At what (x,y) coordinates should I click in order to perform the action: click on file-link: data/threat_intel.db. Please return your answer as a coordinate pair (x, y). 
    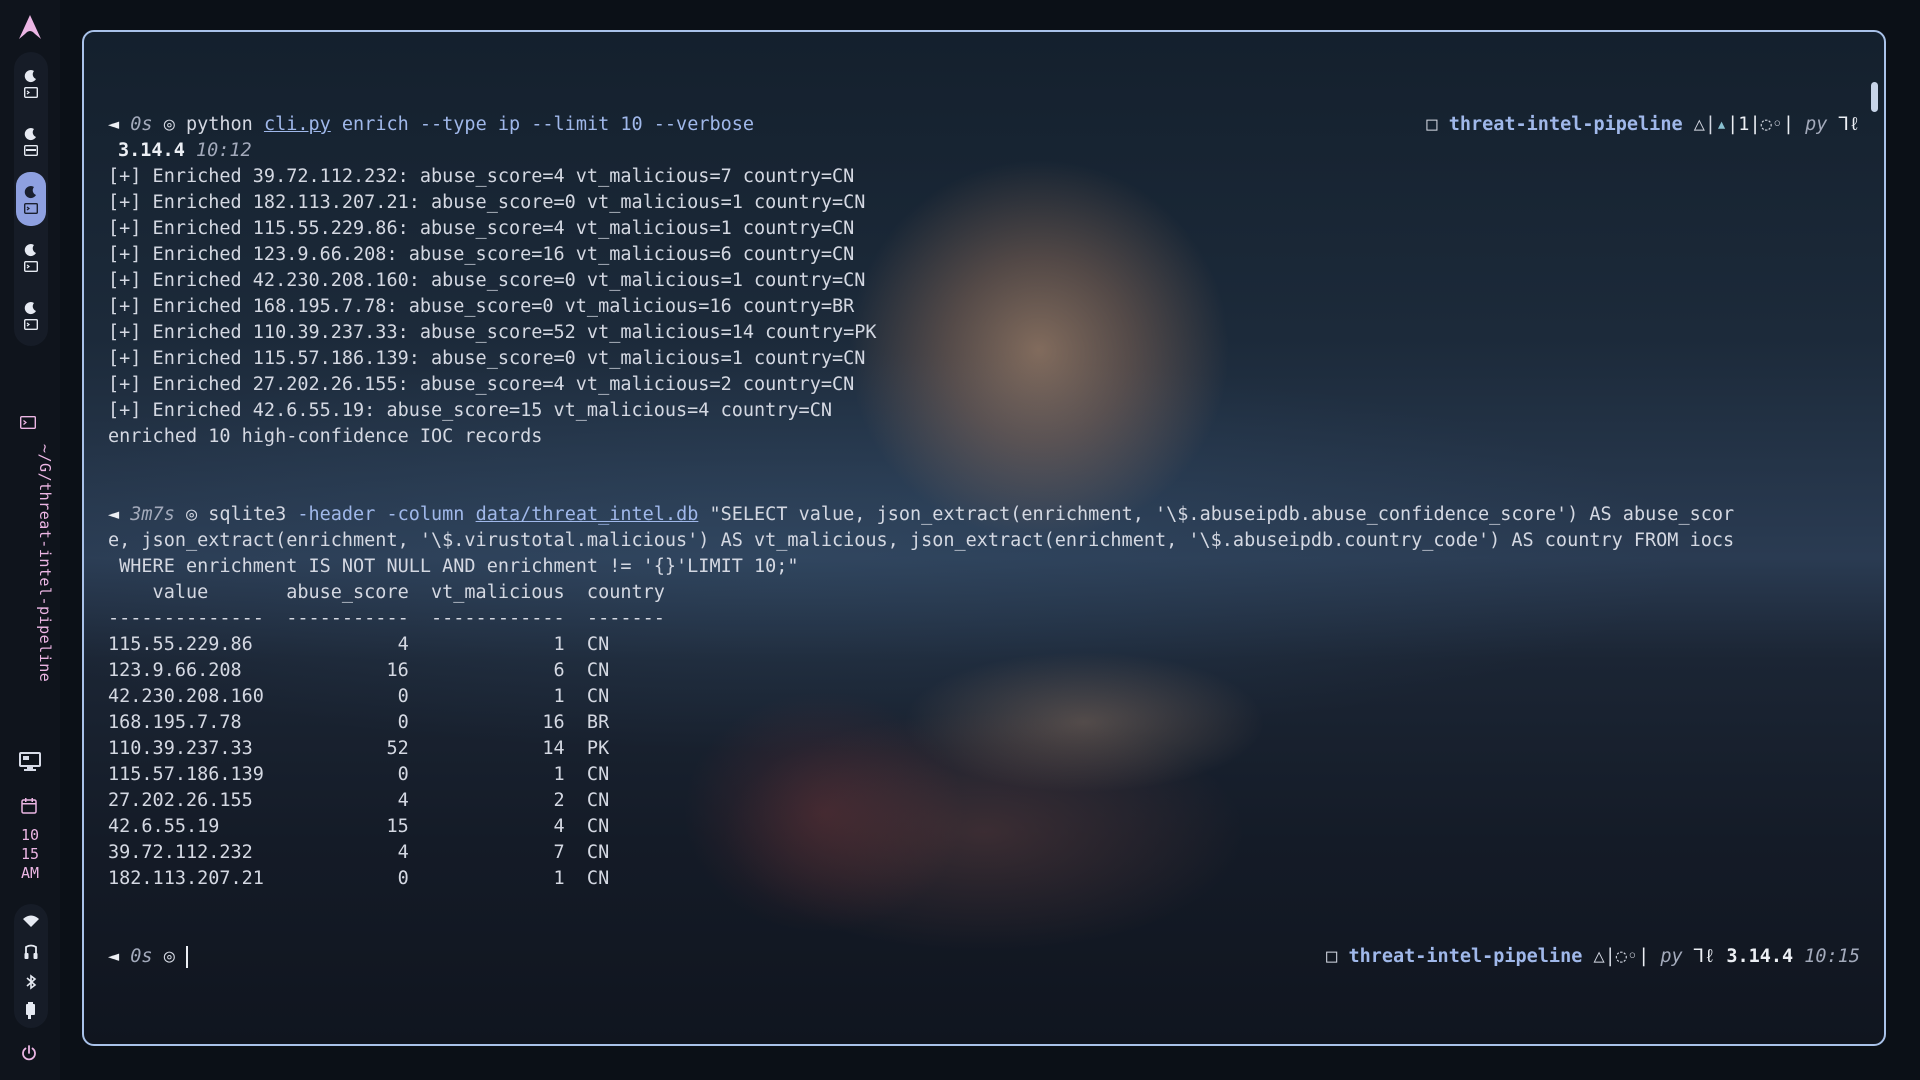
    Looking at the image, I should click on (587, 514).